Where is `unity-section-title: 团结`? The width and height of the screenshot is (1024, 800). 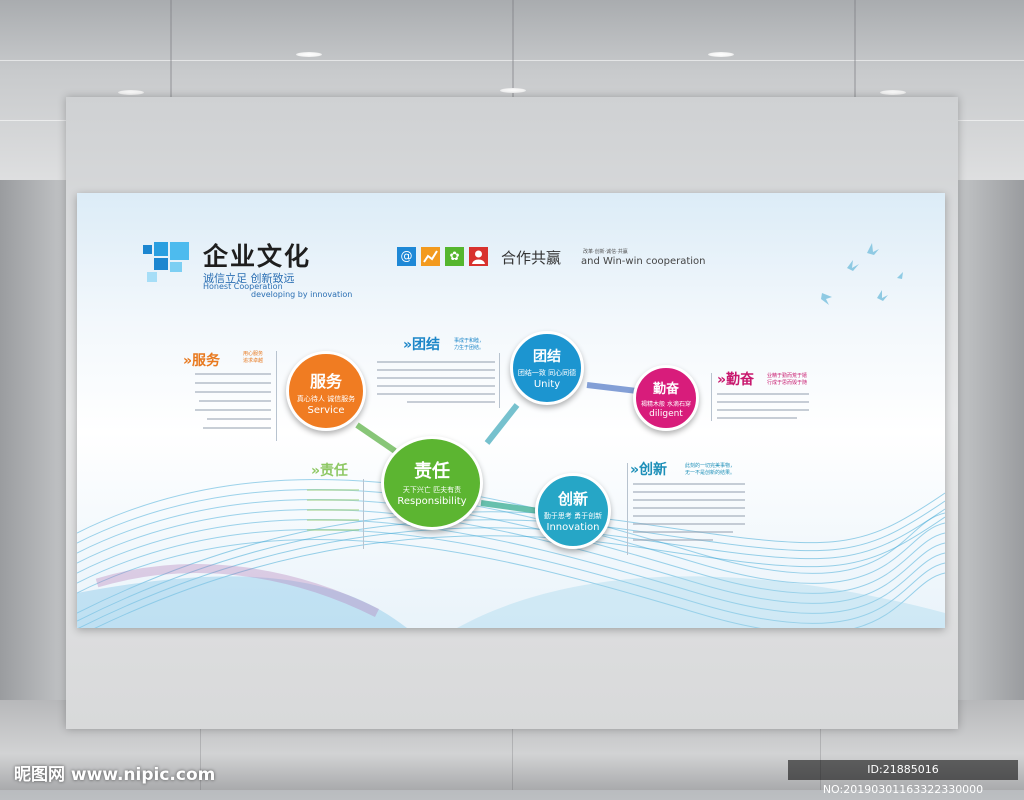
unity-section-title: 团结 is located at coordinates (426, 345).